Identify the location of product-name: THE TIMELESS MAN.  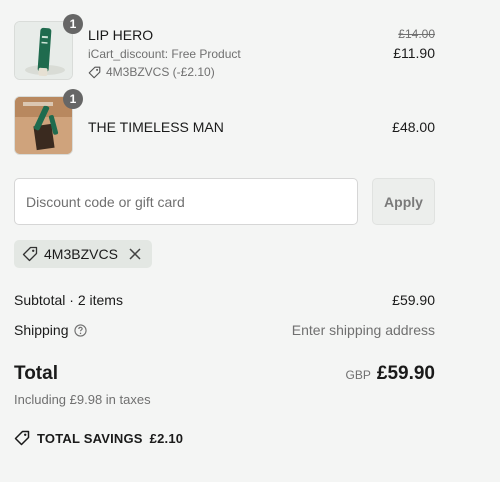
(156, 127).